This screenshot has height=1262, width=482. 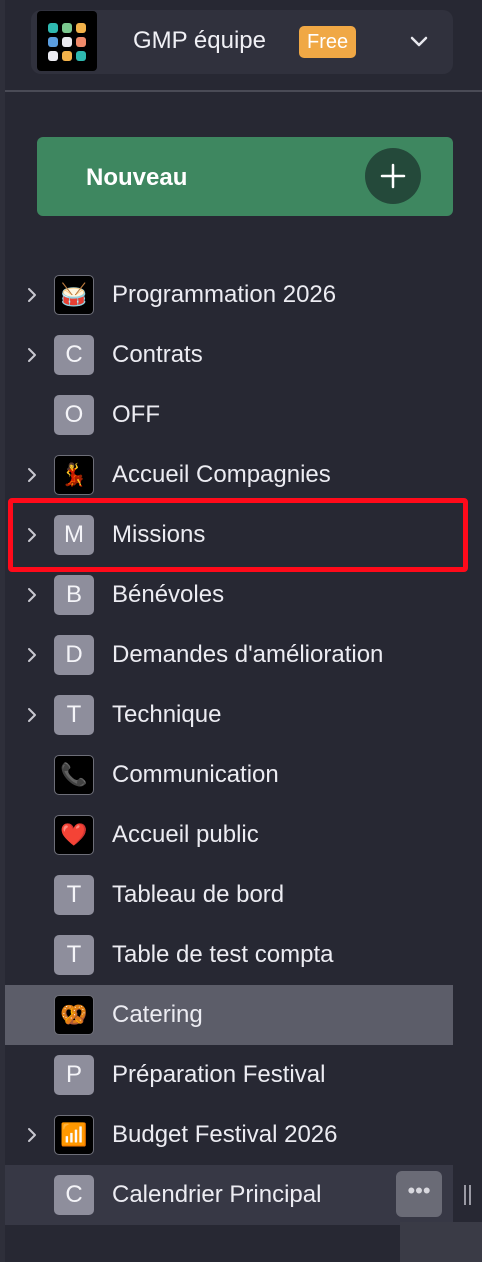 I want to click on table-icon: P, so click(x=74, y=1075).